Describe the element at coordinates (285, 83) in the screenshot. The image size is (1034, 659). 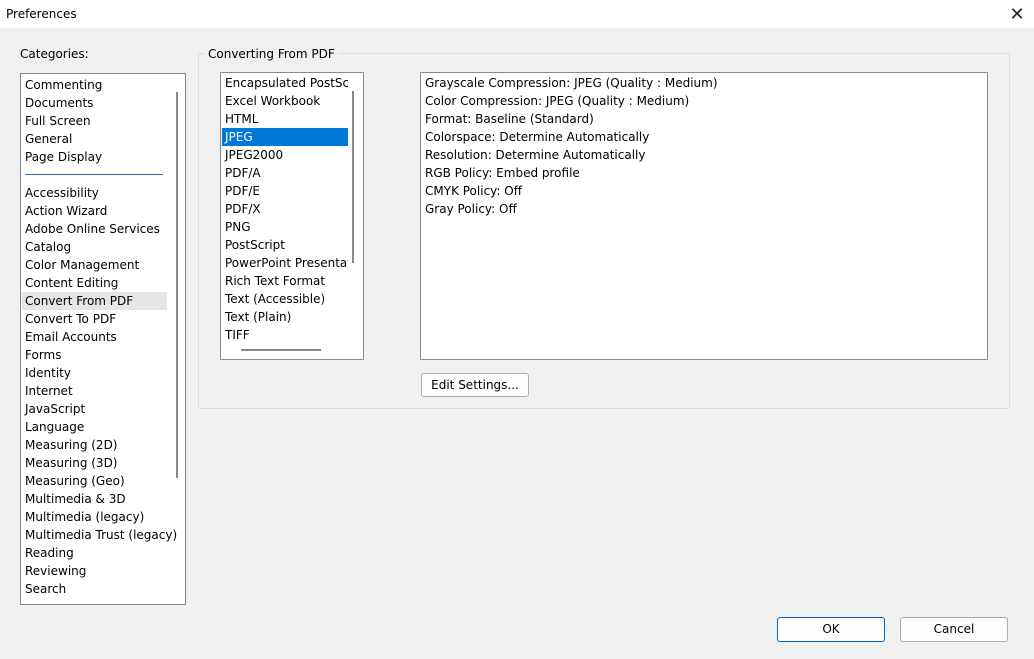
I see `format-item: Encapsulated PostScript` at that location.